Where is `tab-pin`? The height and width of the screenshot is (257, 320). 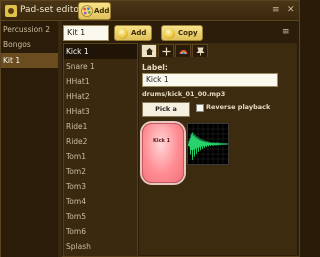
tab-pin is located at coordinates (200, 50).